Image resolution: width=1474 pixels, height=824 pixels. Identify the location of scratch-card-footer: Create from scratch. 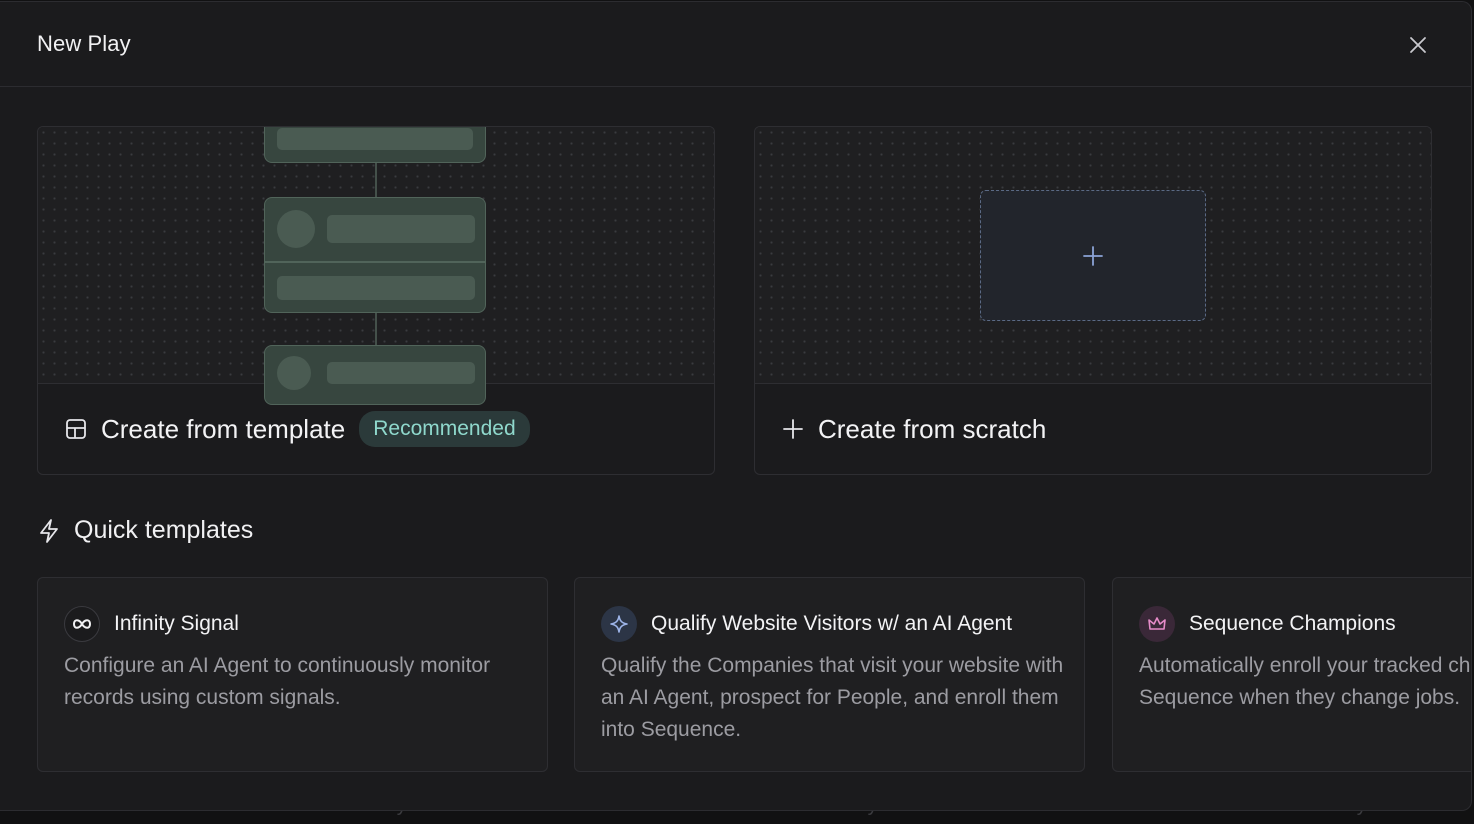
(1093, 429).